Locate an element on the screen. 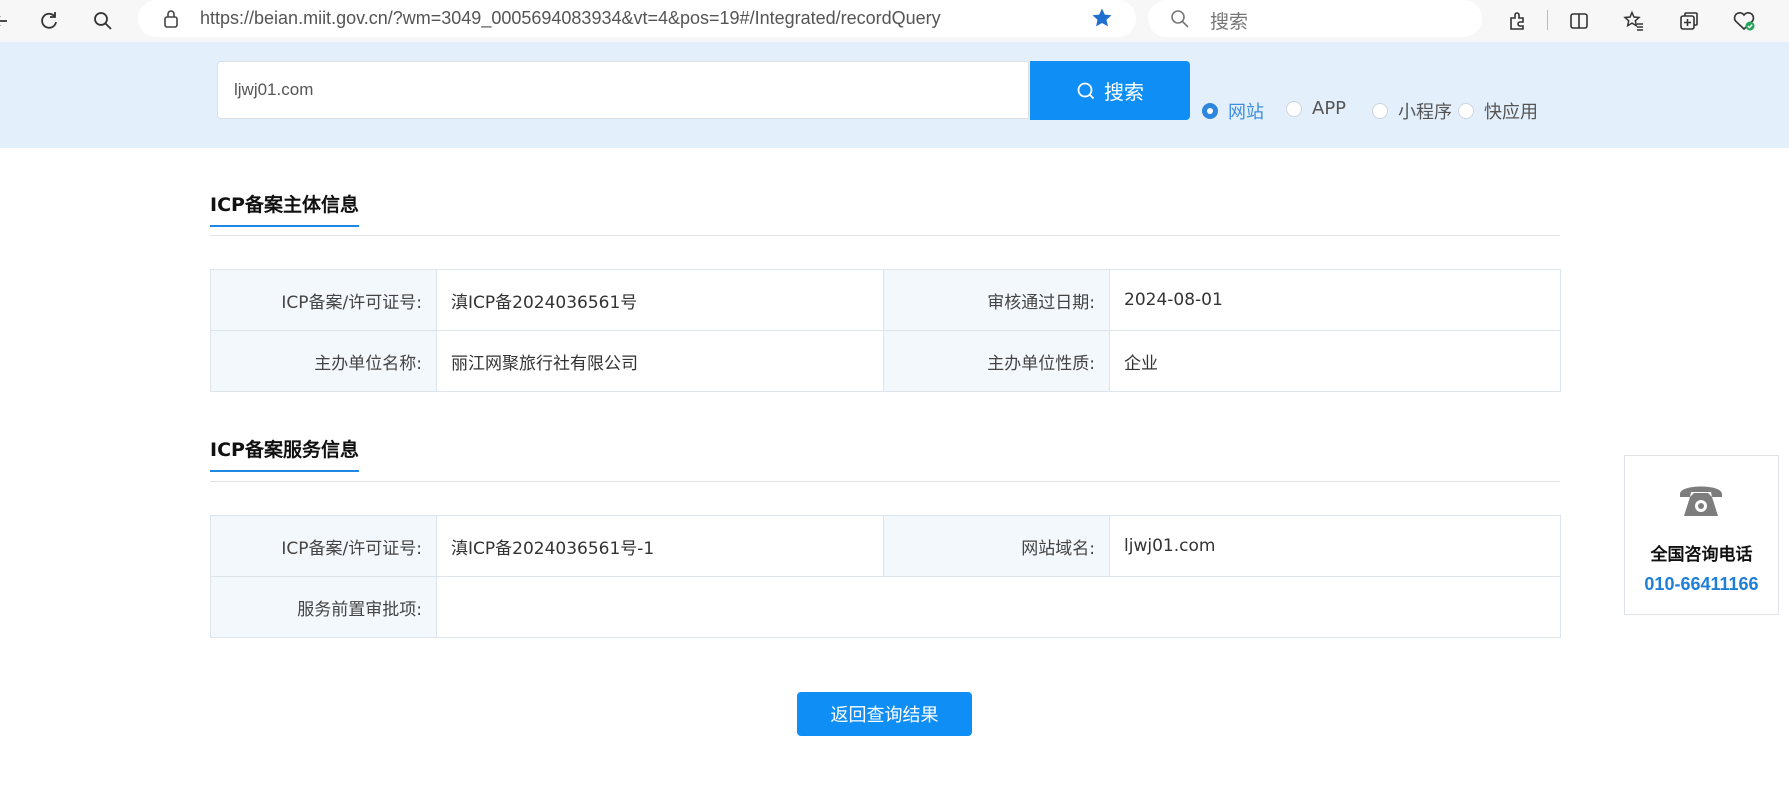 This screenshot has height=794, width=1789. label-organizer-type: 主办单位性质: is located at coordinates (996, 361).